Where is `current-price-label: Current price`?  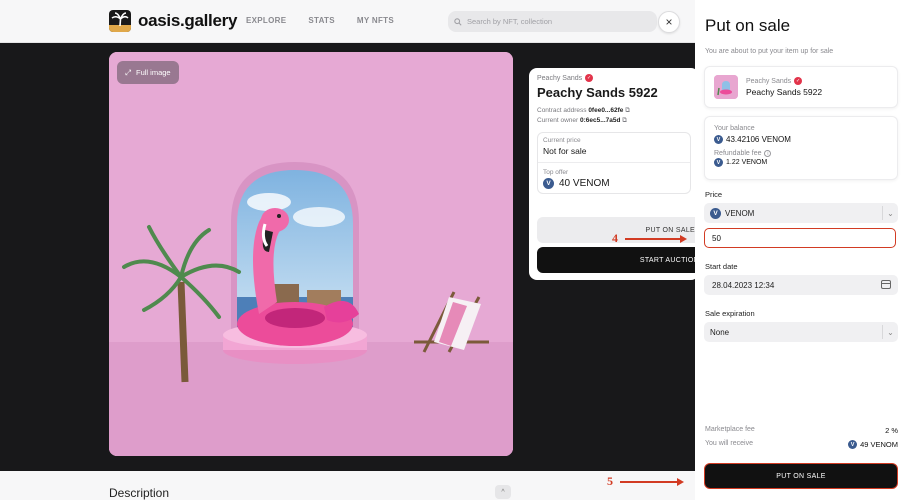
current-price-label: Current price is located at coordinates (562, 140).